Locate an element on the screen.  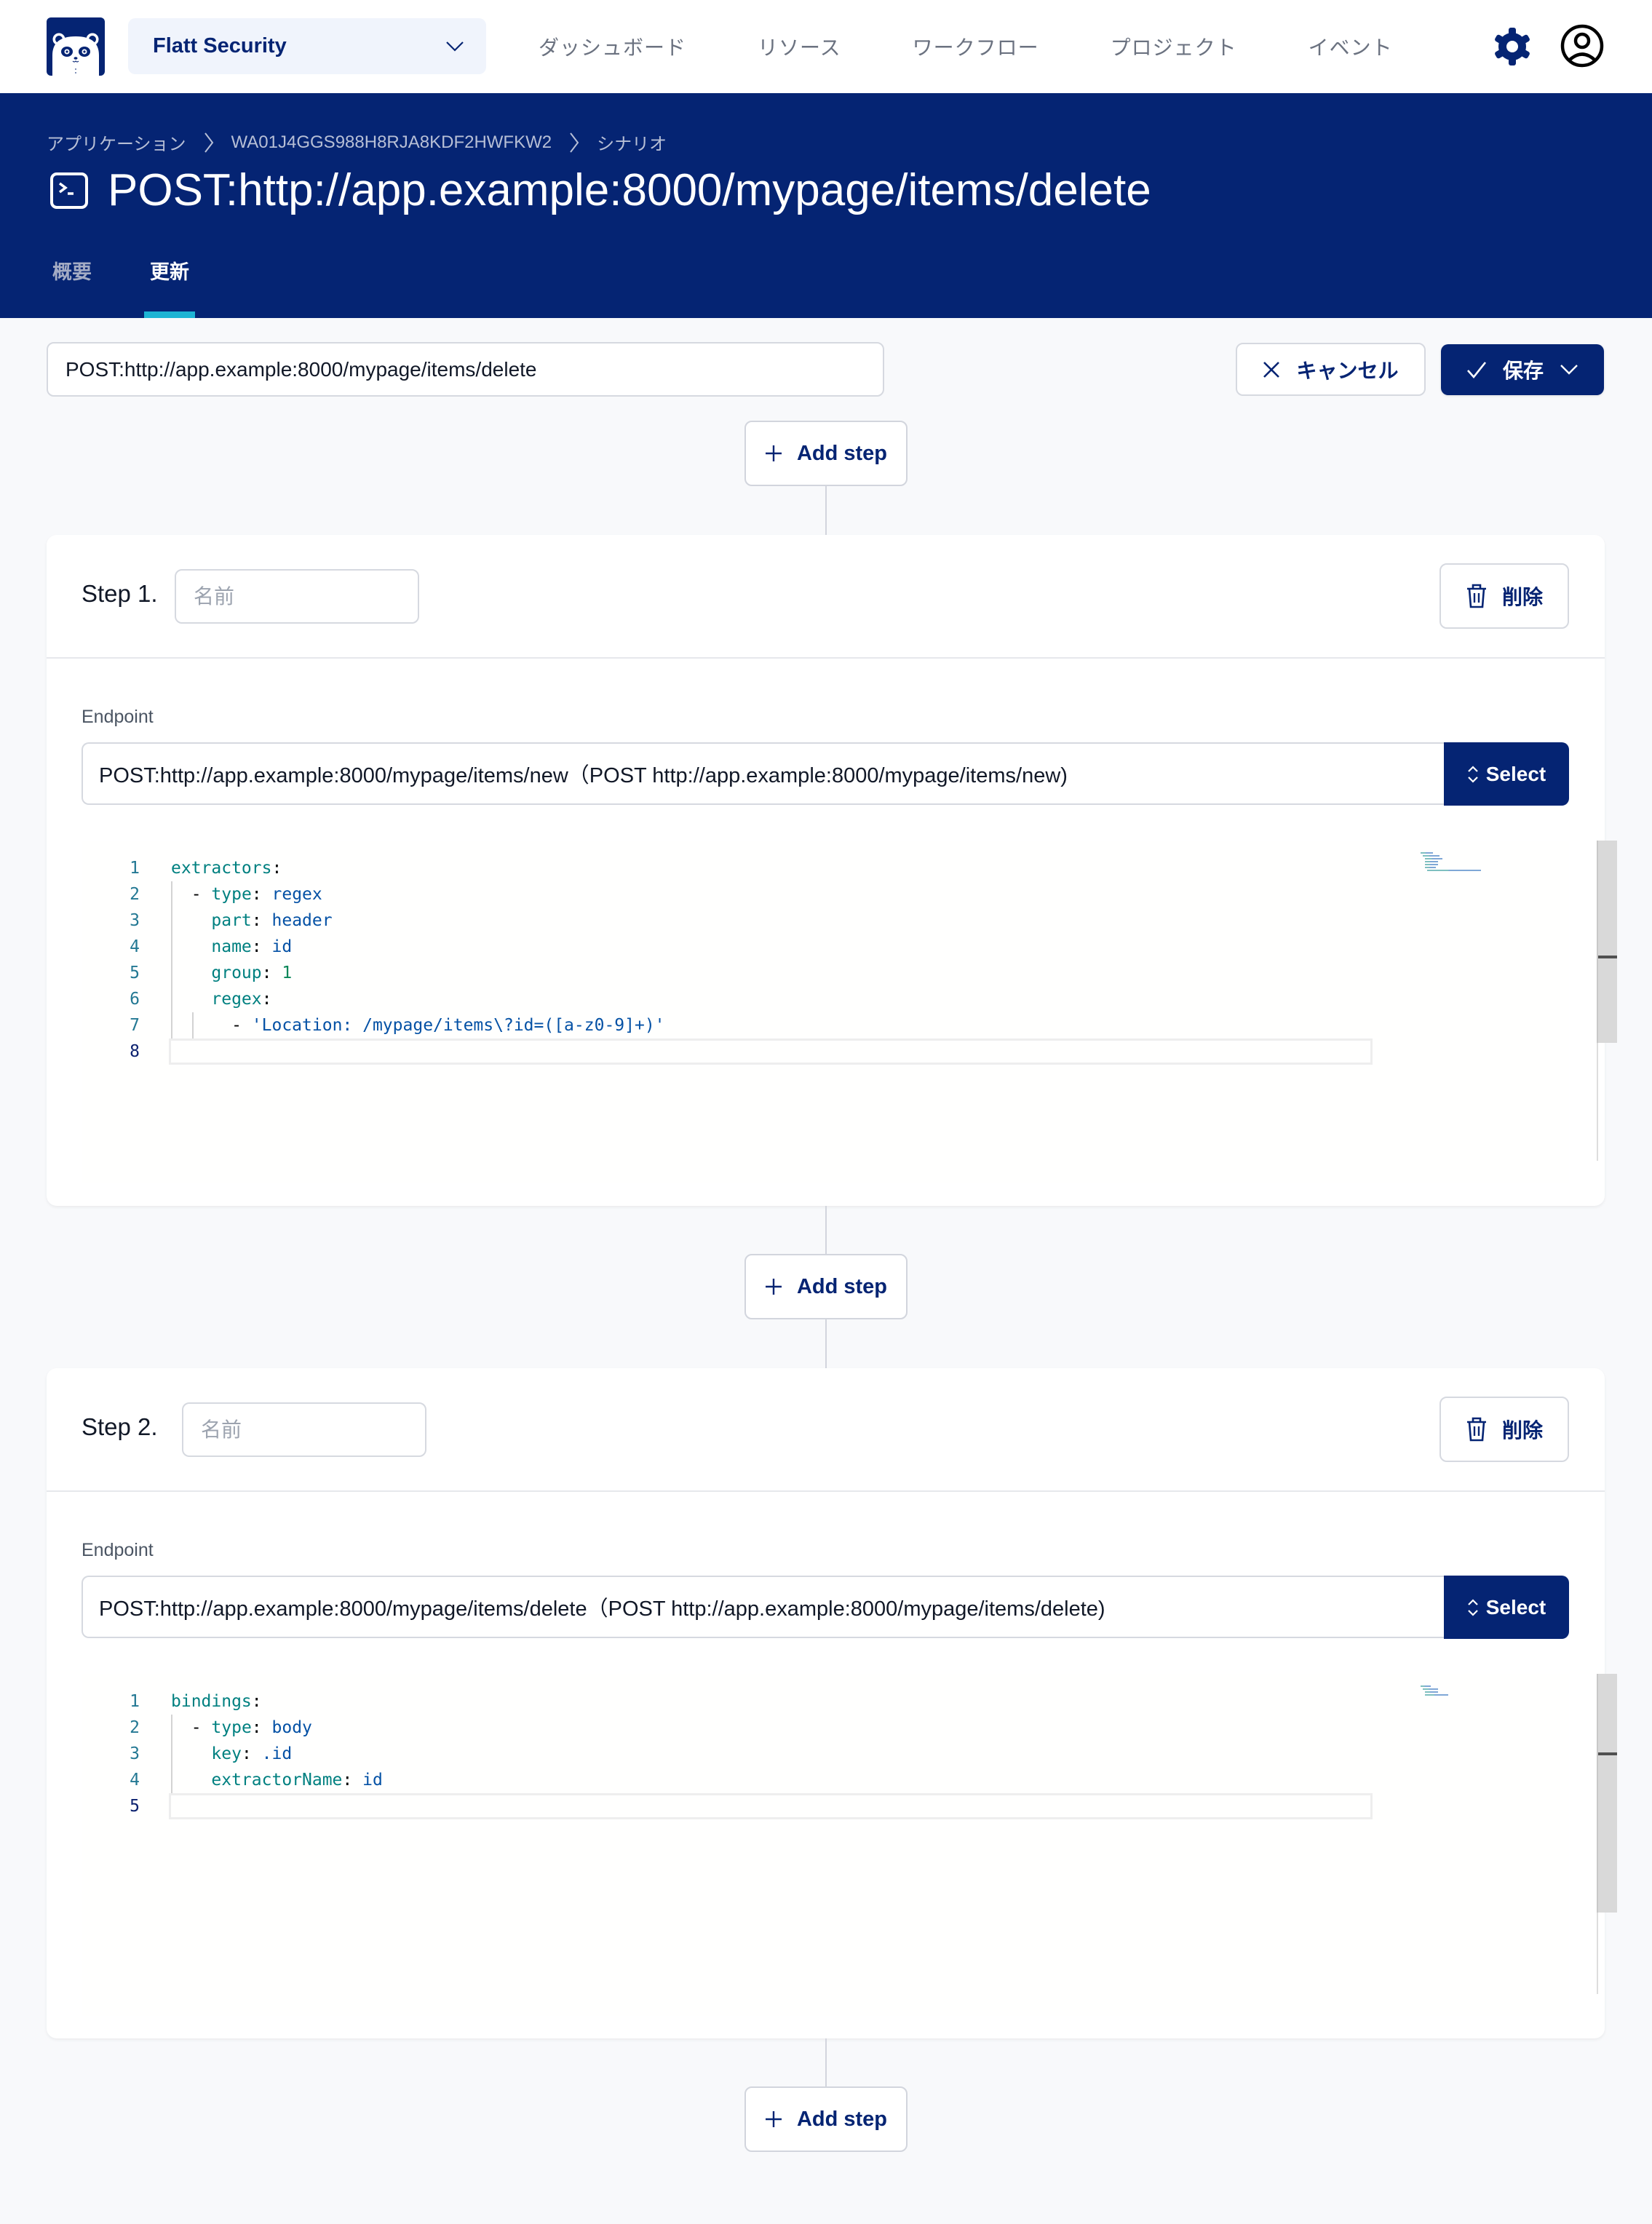
code-text: regex: is located at coordinates (241, 999).